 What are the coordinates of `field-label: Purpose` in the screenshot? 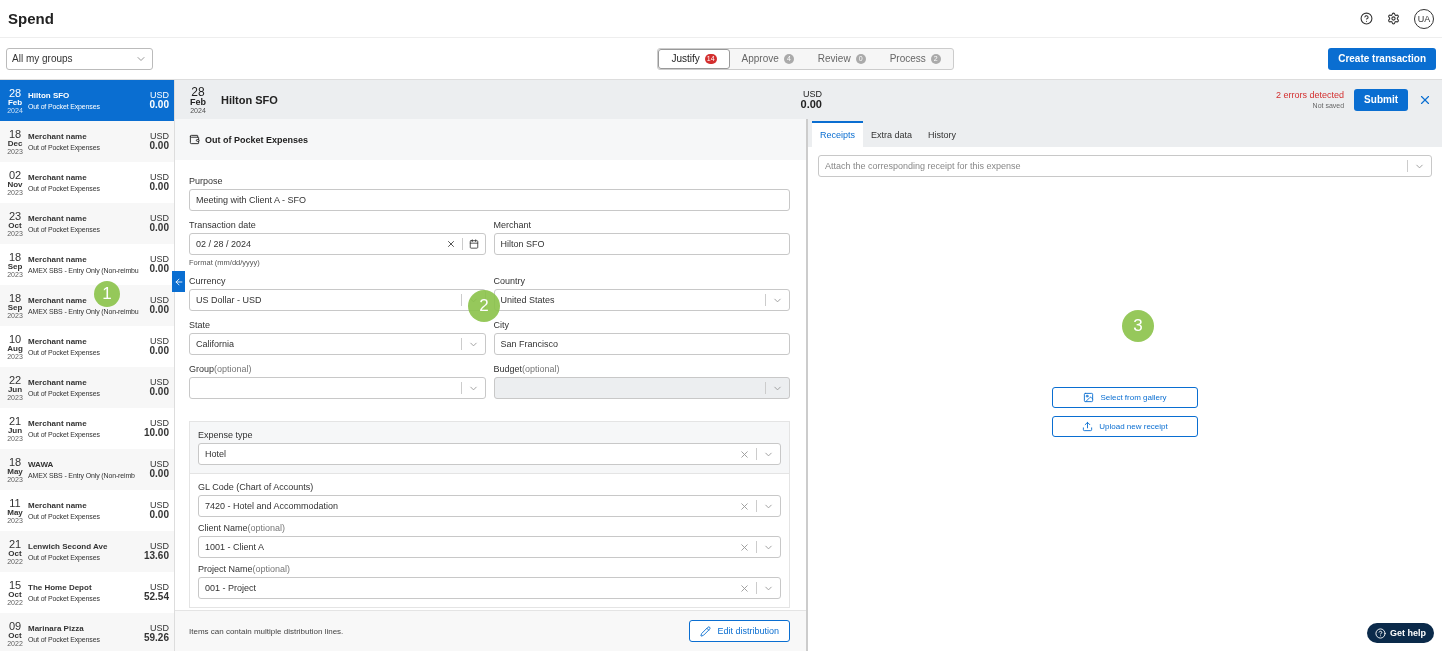 It's located at (206, 181).